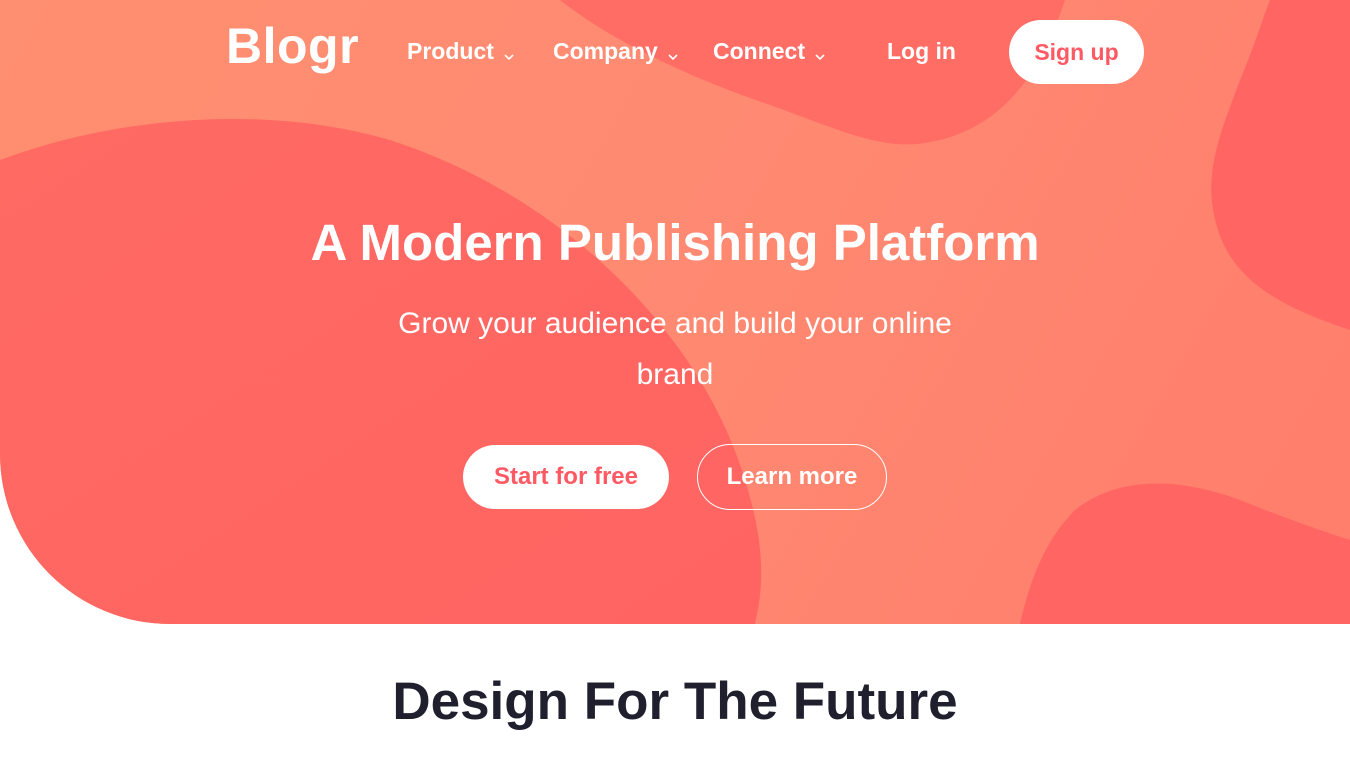  What do you see at coordinates (605, 51) in the screenshot?
I see `nav-item-label: Company` at bounding box center [605, 51].